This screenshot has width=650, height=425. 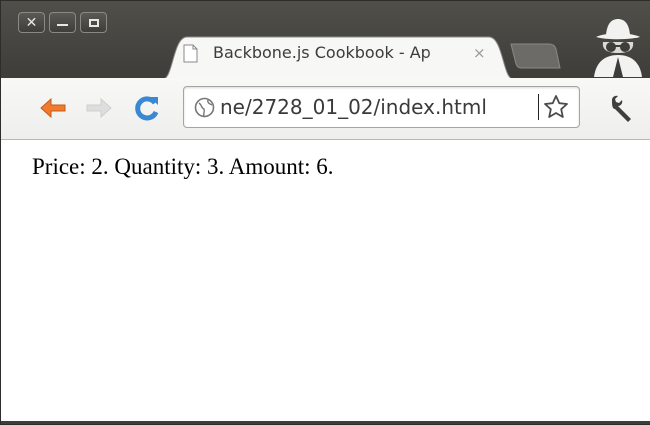 I want to click on reload-button, so click(x=147, y=108).